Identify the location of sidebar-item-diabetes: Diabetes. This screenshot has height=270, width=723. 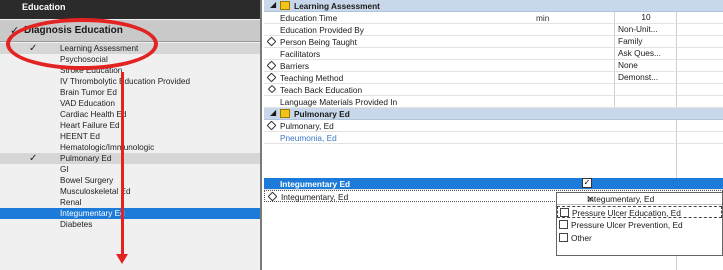
(130, 224).